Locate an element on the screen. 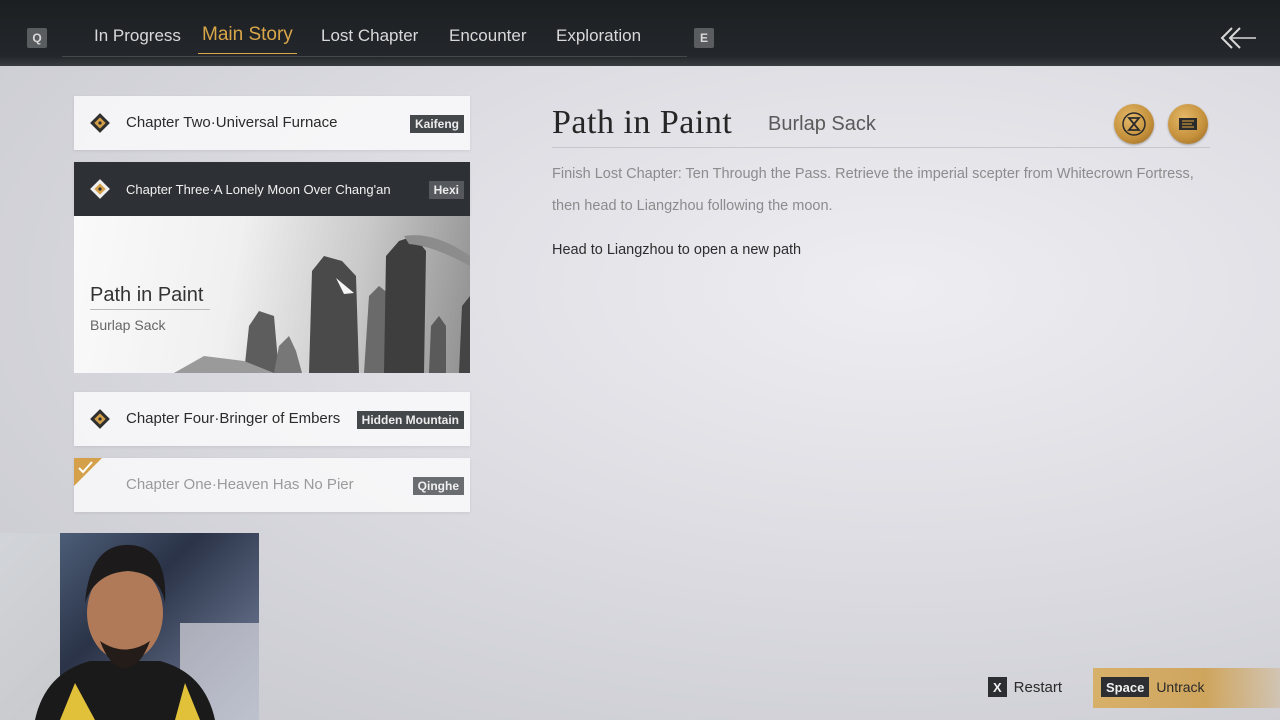 This screenshot has width=1280, height=720. chapter-card-two: Chapter Two·Universal Furnace Kaifeng is located at coordinates (272, 123).